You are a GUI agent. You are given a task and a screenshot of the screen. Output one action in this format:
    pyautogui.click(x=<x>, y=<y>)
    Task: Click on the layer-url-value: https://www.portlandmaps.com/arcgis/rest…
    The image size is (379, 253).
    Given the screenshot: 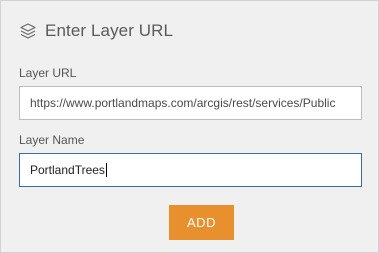 What is the action you would take?
    pyautogui.click(x=183, y=103)
    